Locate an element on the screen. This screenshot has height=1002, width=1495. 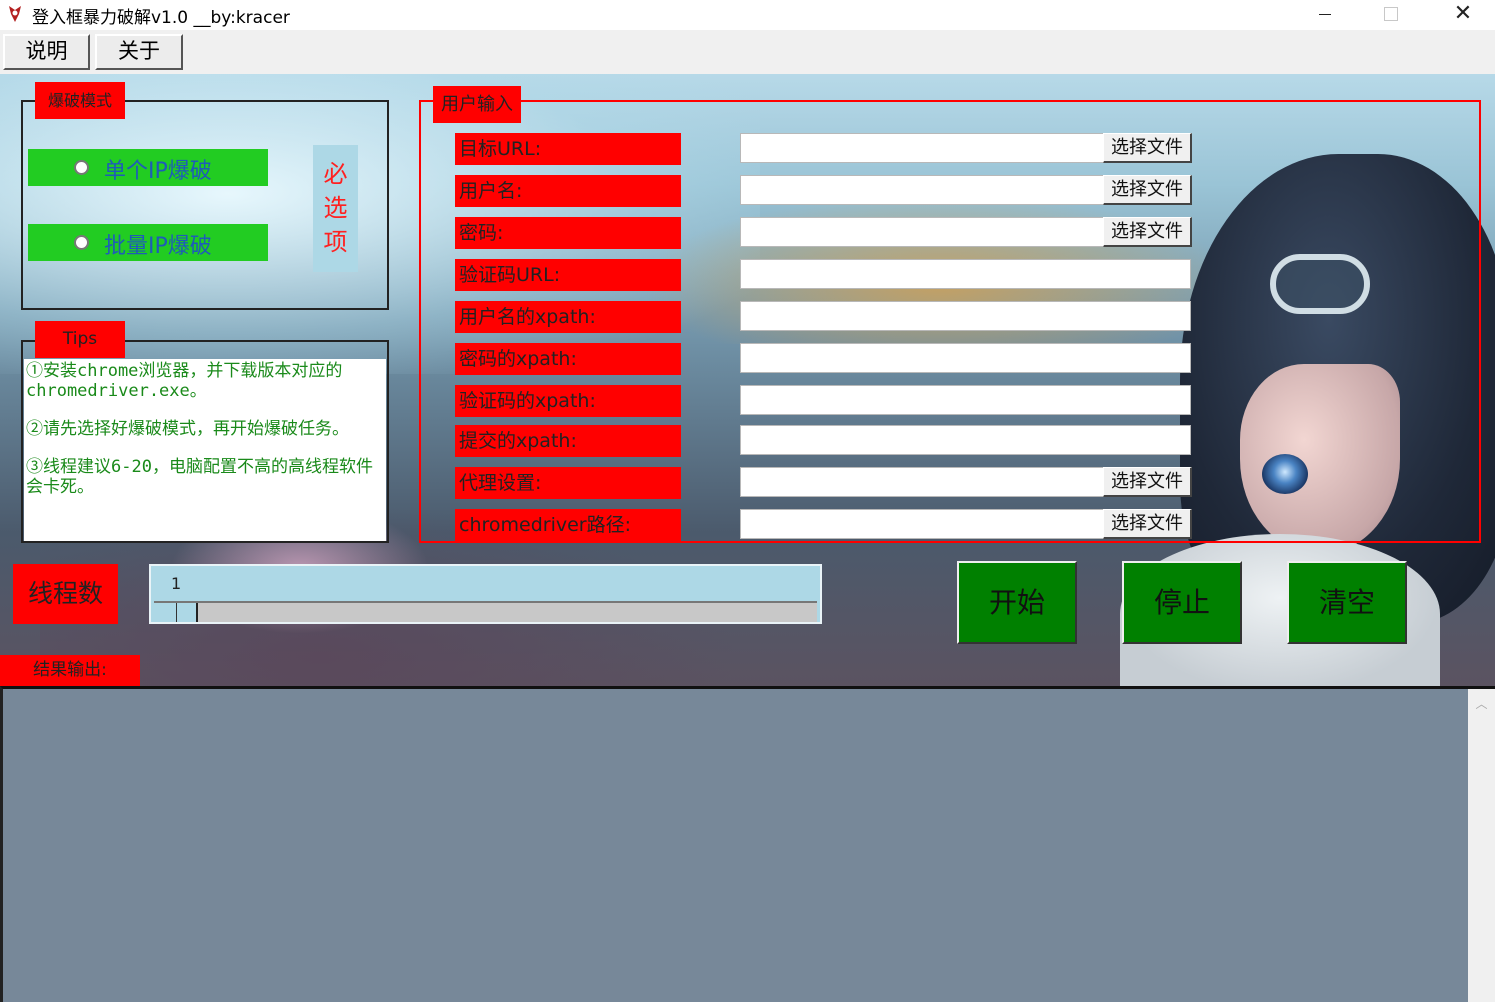
menu-about-button: 关于 is located at coordinates (139, 52).